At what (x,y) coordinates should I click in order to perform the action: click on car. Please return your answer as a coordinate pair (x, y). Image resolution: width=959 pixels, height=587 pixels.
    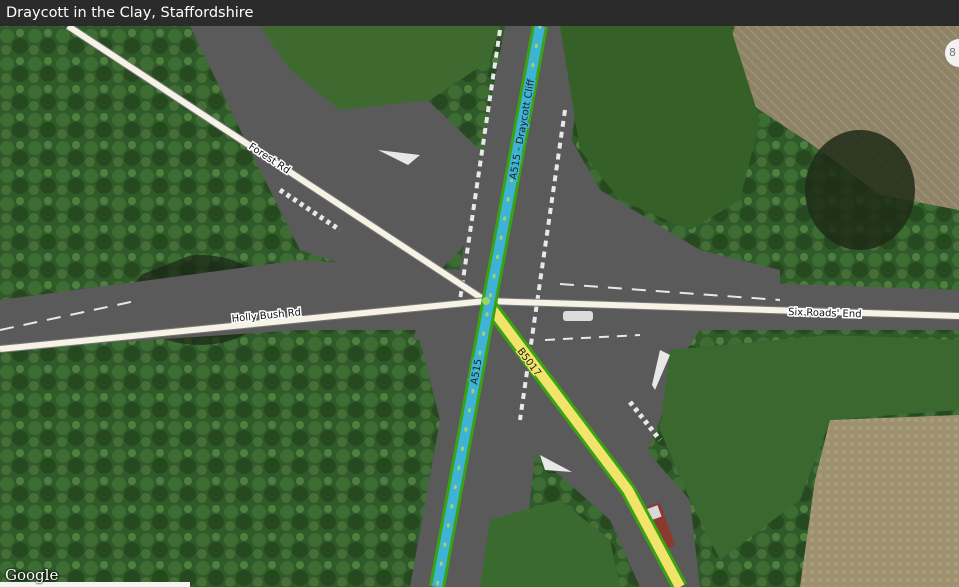
    Looking at the image, I should click on (578, 316).